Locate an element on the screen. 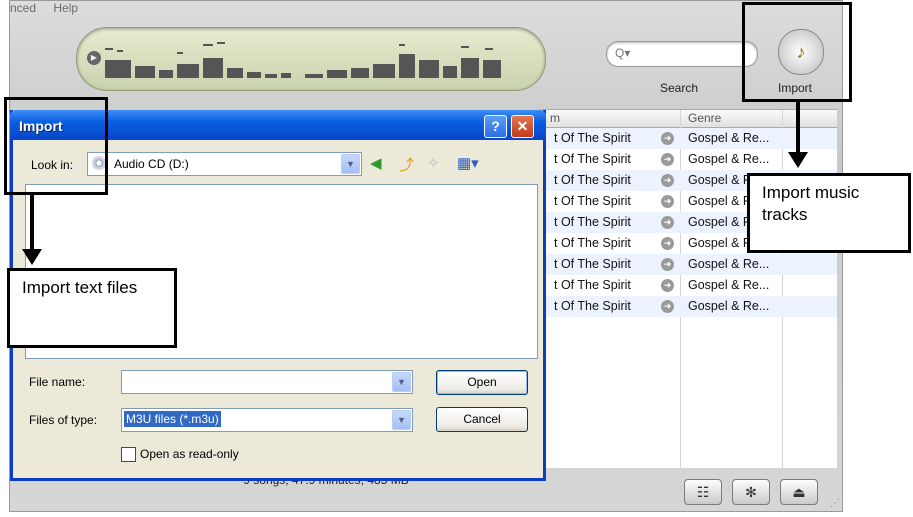 This screenshot has width=913, height=517. help-button: ? is located at coordinates (495, 126).